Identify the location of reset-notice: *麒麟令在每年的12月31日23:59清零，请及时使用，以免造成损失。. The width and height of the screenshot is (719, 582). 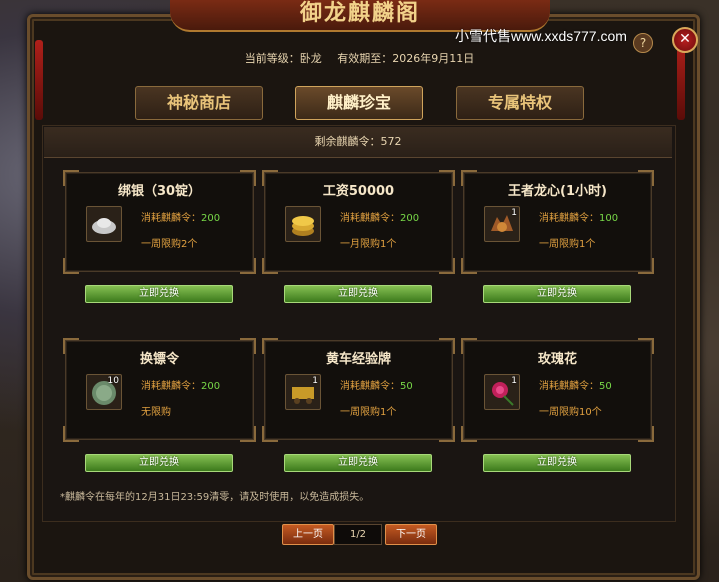
(215, 497).